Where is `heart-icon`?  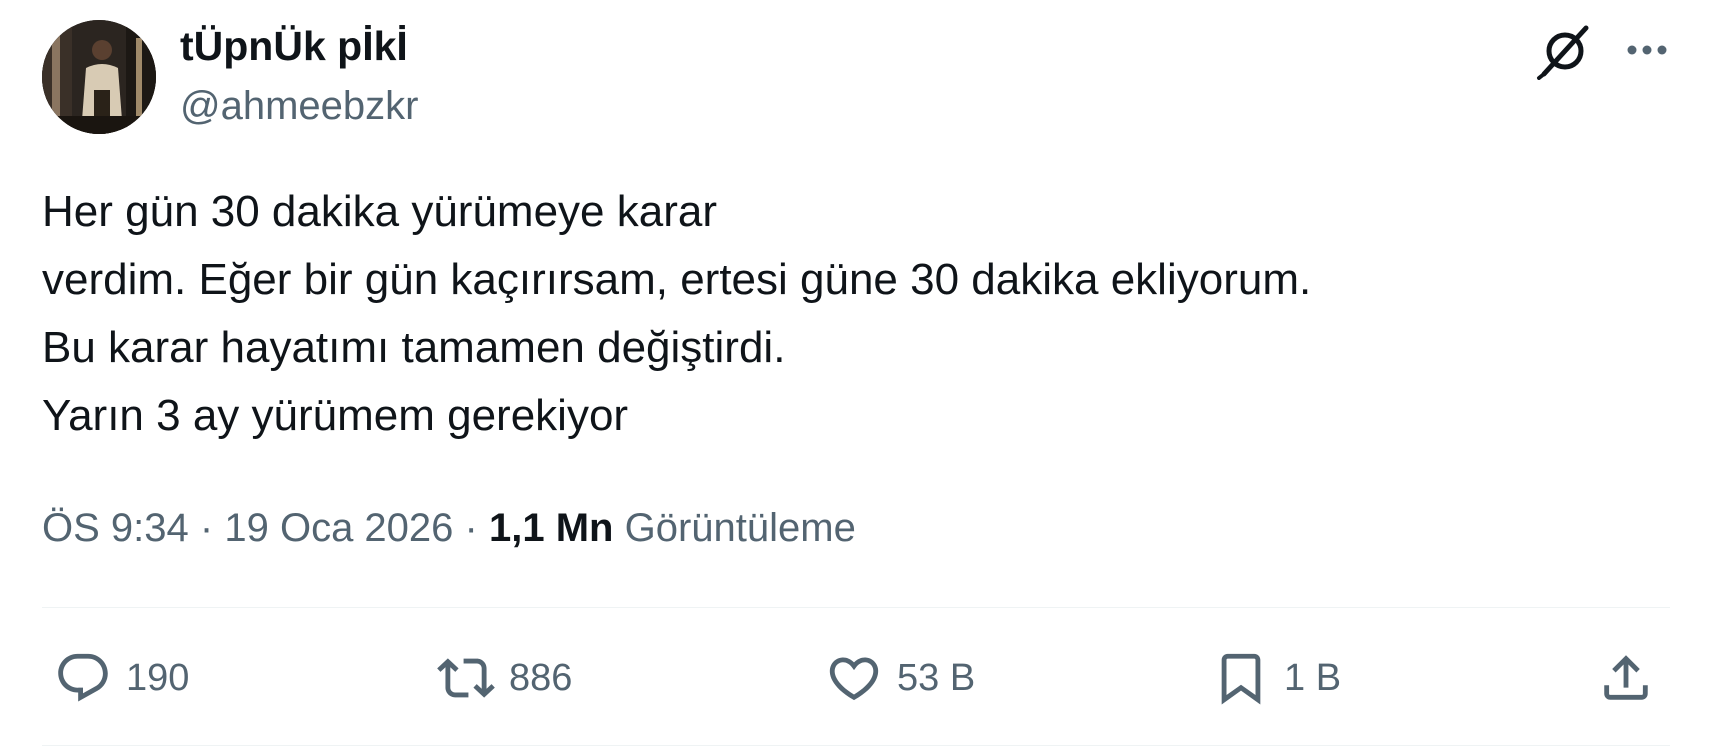
heart-icon is located at coordinates (854, 679).